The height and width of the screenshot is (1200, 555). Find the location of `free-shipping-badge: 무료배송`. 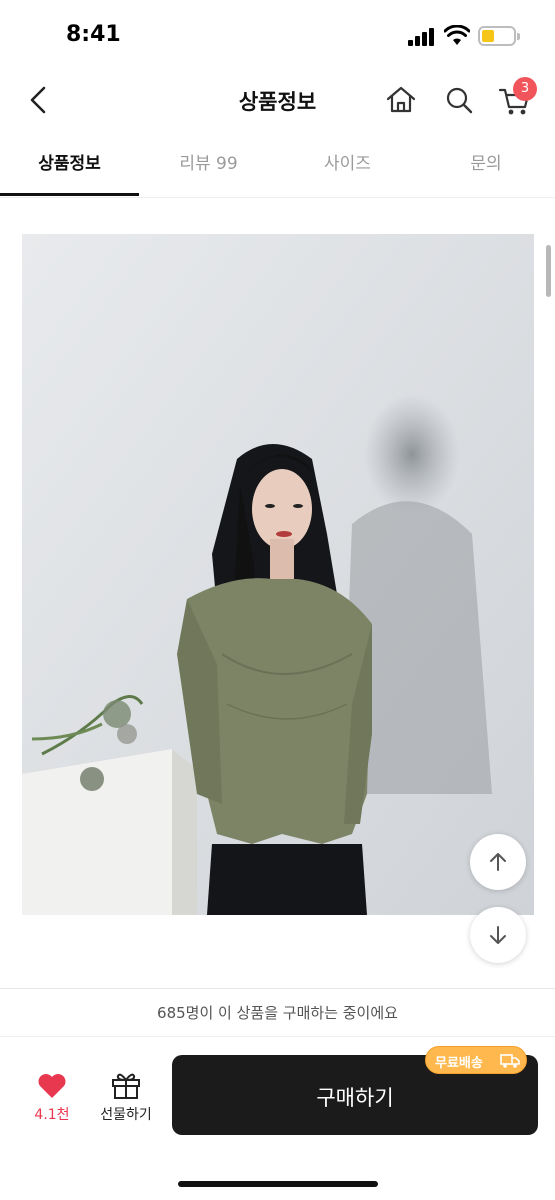

free-shipping-badge: 무료배송 is located at coordinates (476, 1060).